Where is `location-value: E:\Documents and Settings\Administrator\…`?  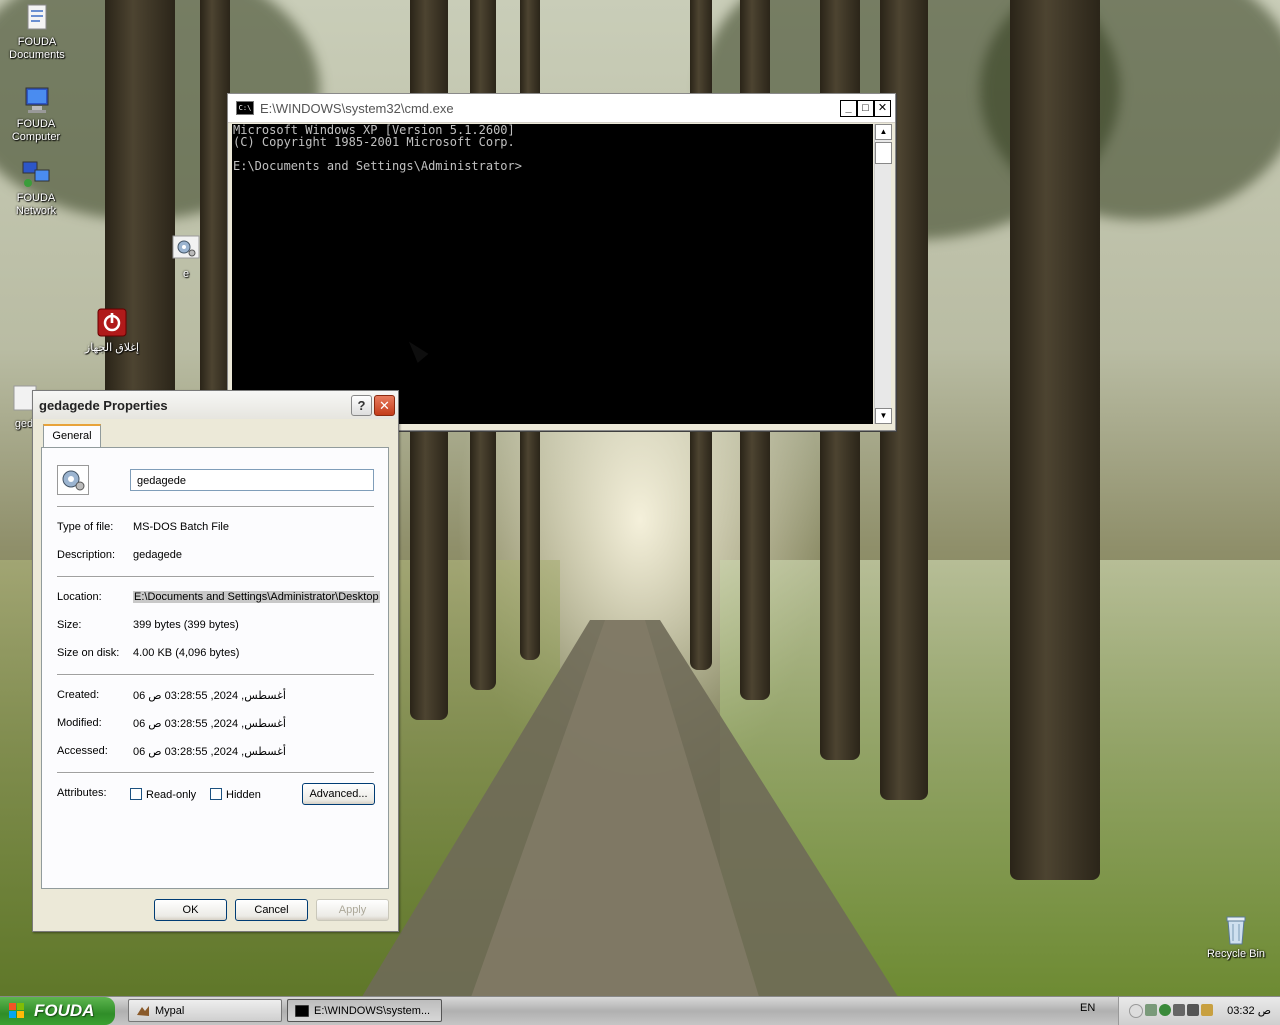 location-value: E:\Documents and Settings\Administrator\… is located at coordinates (256, 597).